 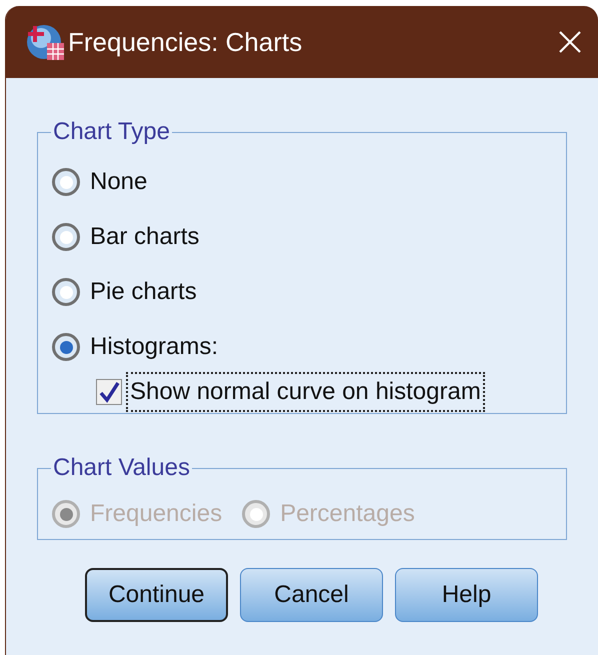 I want to click on app-icon, so click(x=46, y=42).